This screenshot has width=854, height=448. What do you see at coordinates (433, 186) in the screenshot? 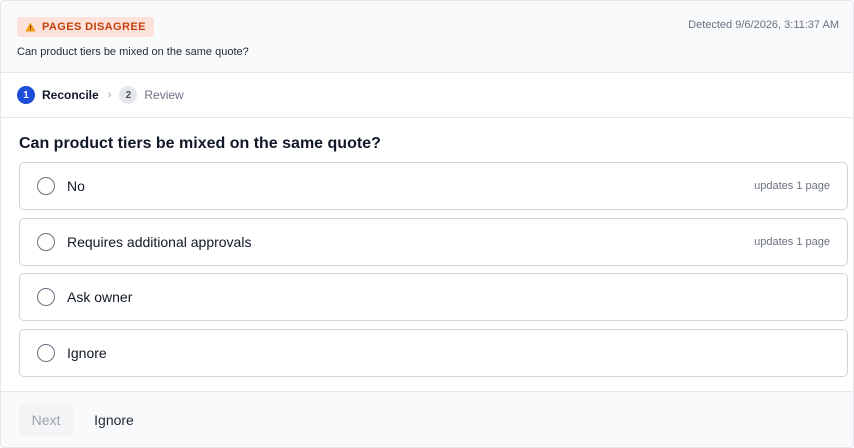
I see `option-no: No updates 1 page` at bounding box center [433, 186].